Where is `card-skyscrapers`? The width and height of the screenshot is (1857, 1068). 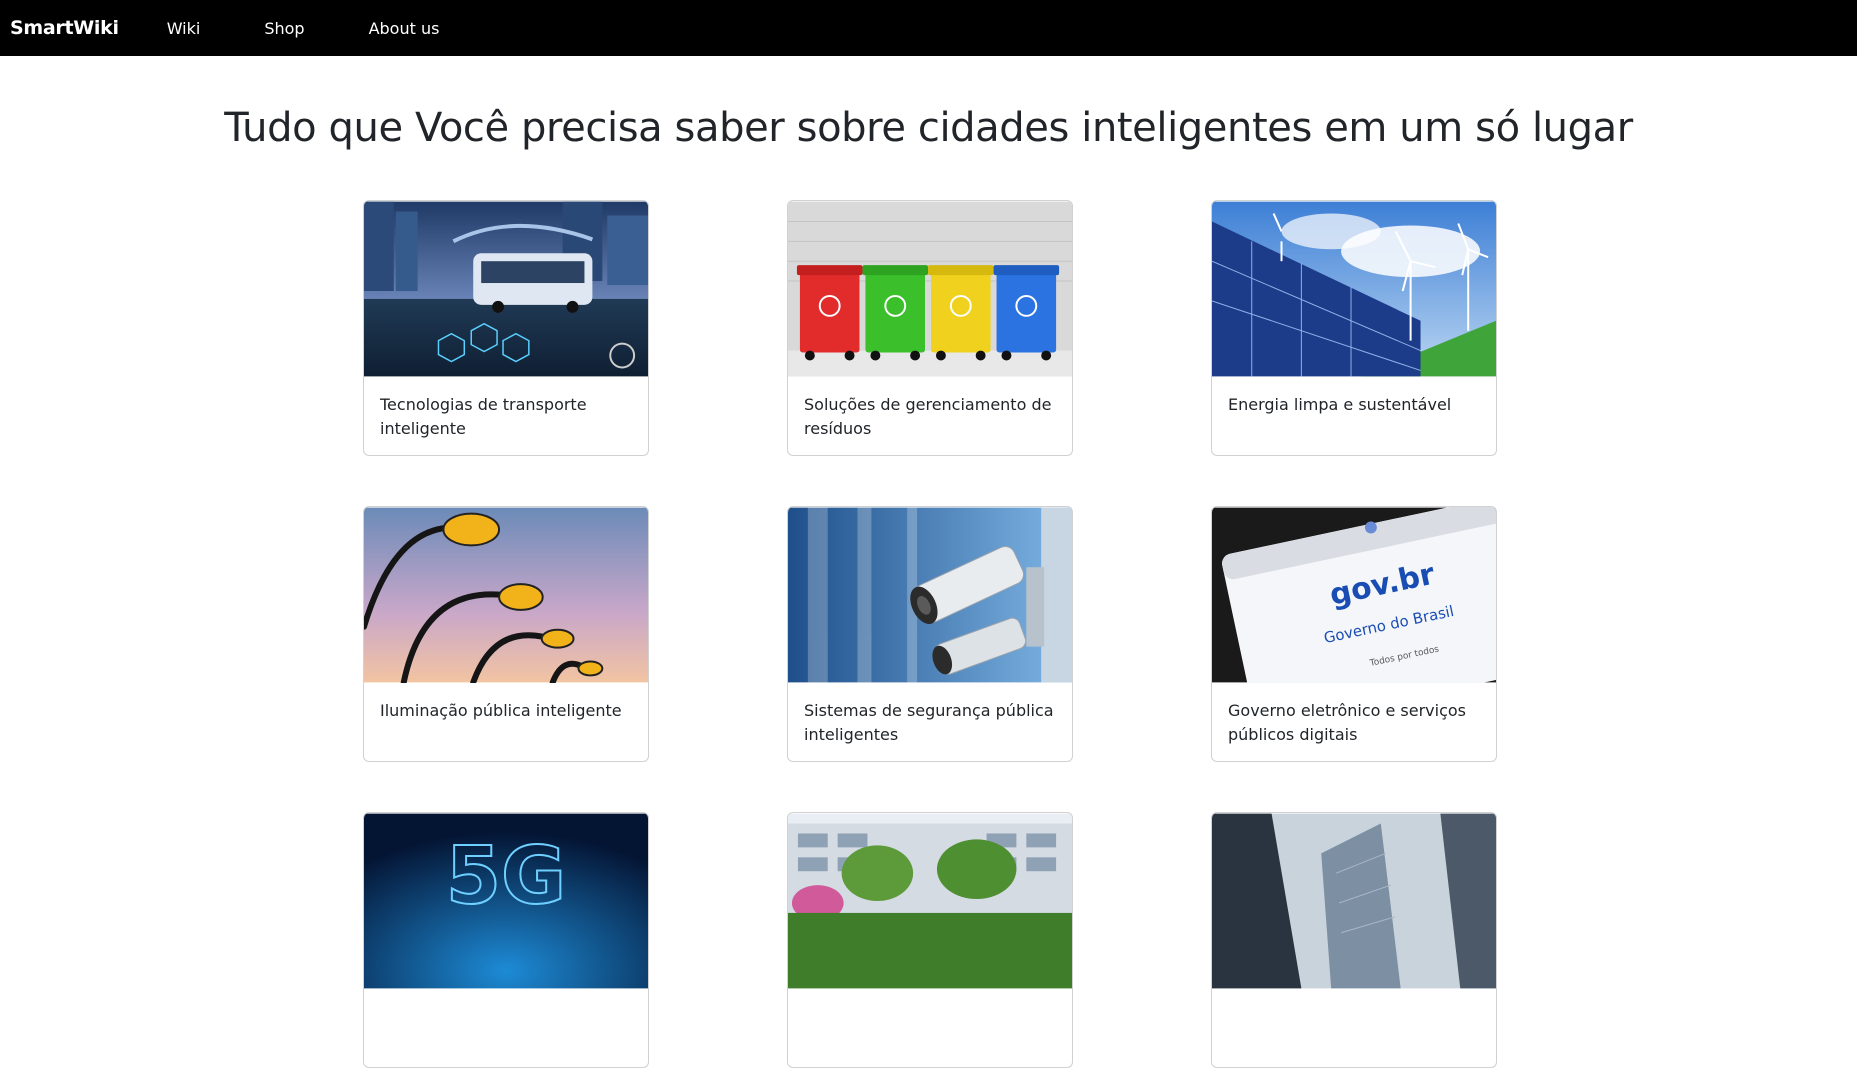
card-skyscrapers is located at coordinates (1354, 940).